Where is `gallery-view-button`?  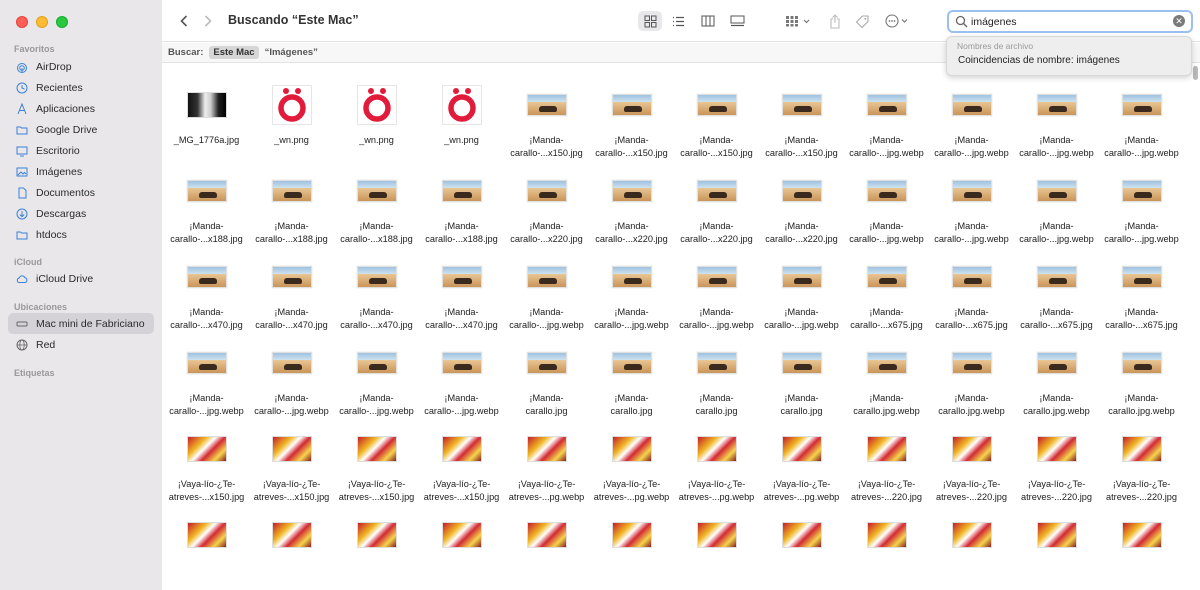
gallery-view-button is located at coordinates (737, 21).